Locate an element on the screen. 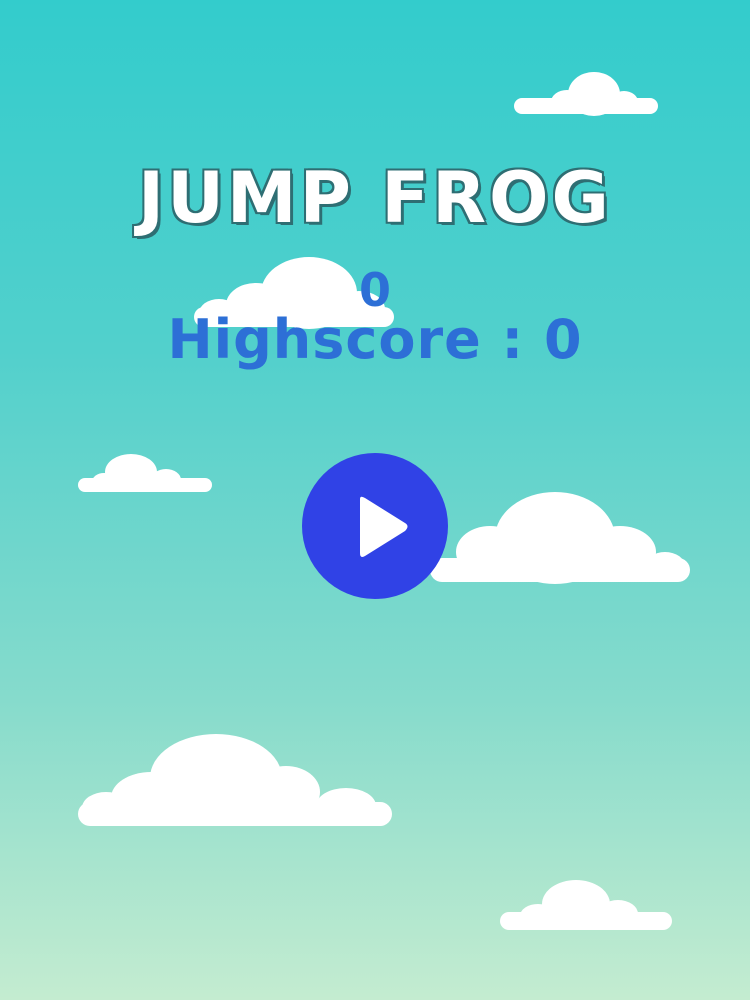  play-button is located at coordinates (375, 526).